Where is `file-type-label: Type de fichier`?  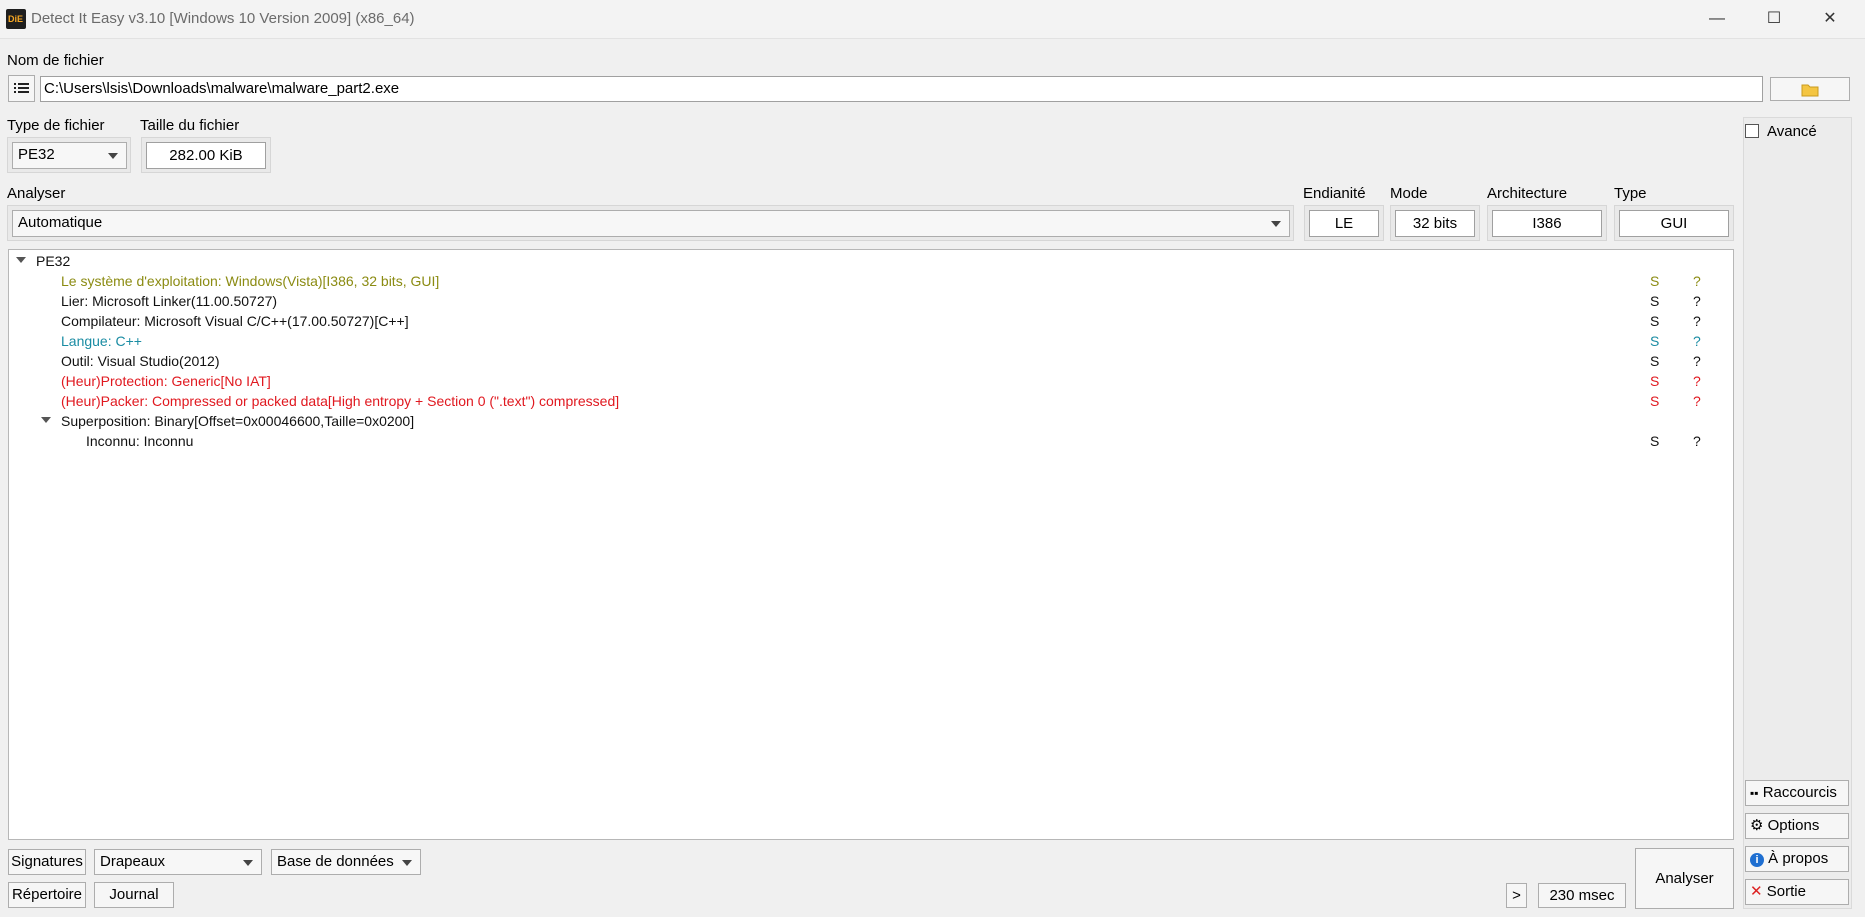 file-type-label: Type de fichier is located at coordinates (56, 125).